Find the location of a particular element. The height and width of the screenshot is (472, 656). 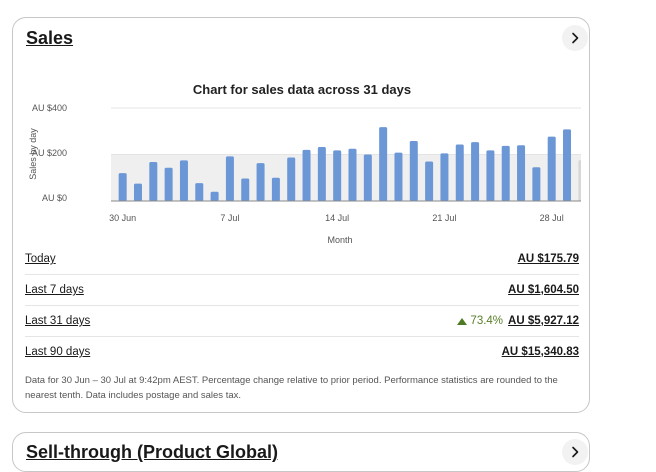

sales-bar-17-jul is located at coordinates (383, 164).